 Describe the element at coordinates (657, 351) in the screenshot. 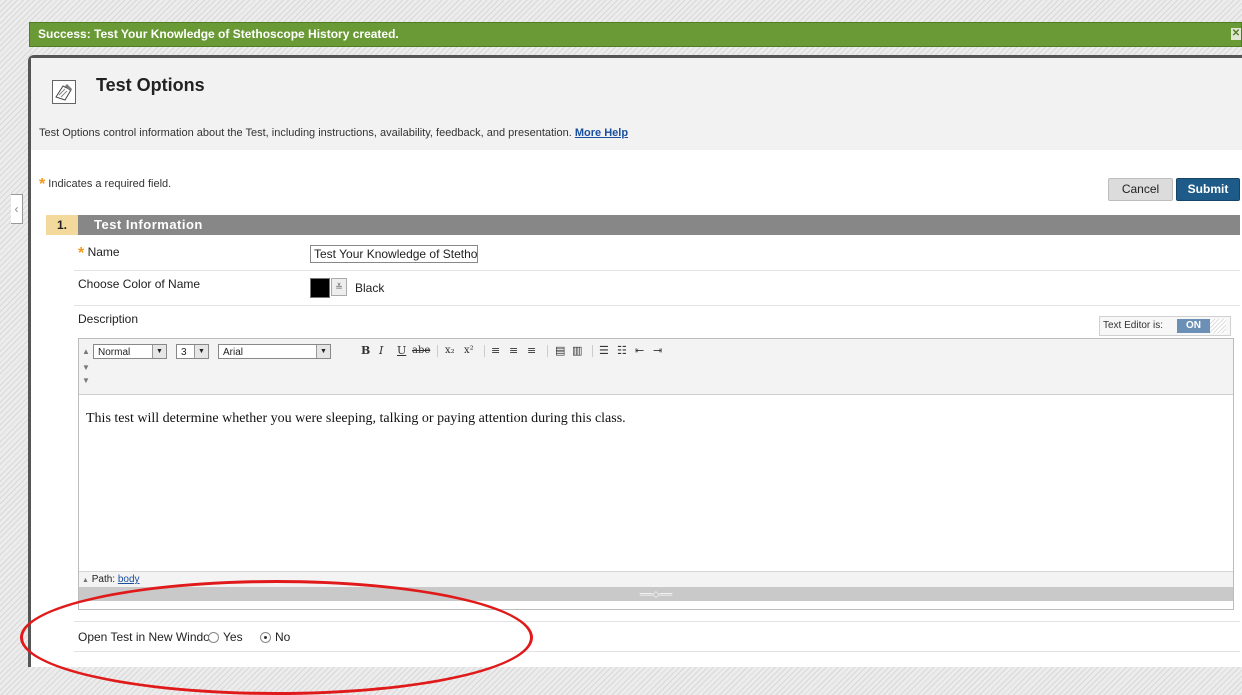

I see `indent-button: ⇥` at that location.